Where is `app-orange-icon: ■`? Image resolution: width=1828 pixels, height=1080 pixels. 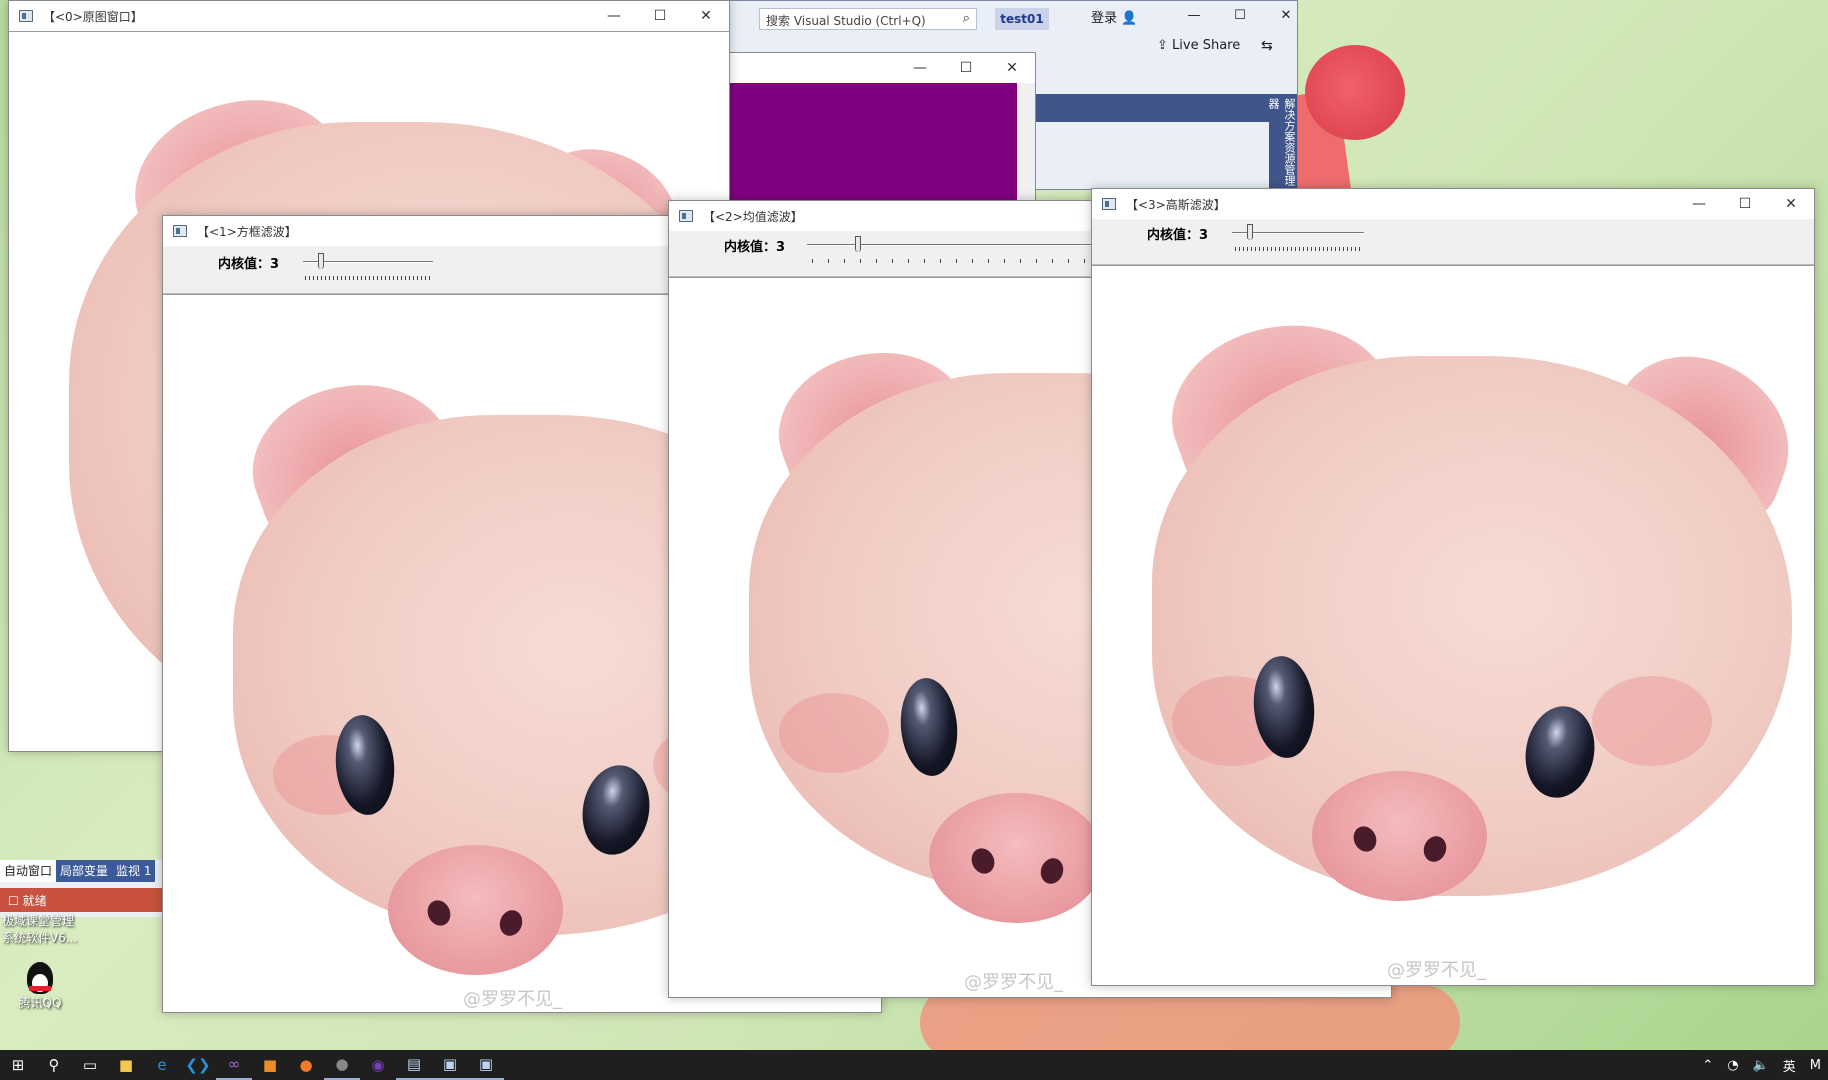 app-orange-icon: ■ is located at coordinates (270, 1065).